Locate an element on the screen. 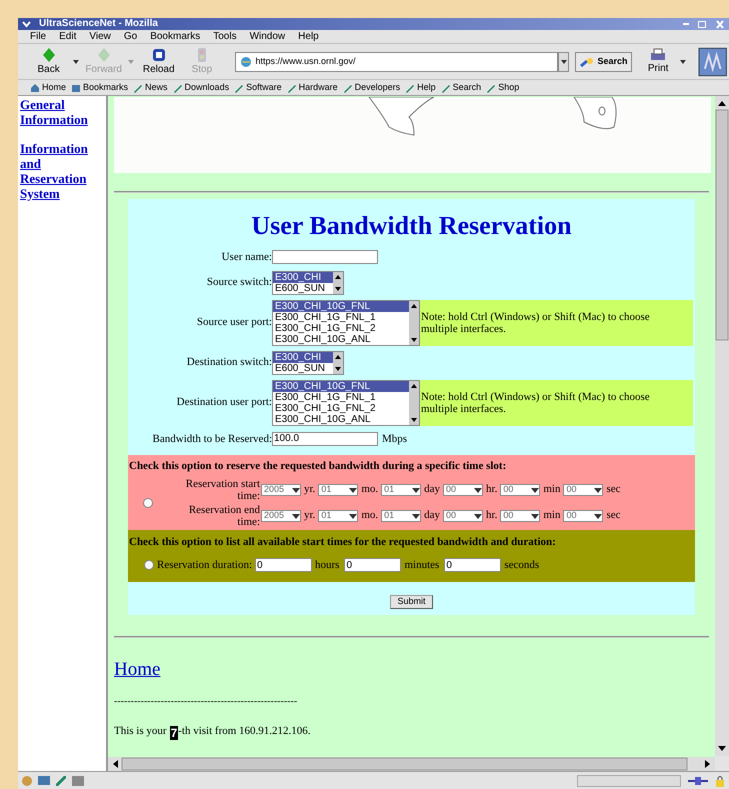 This screenshot has width=729, height=789. unit-label: min is located at coordinates (551, 516).